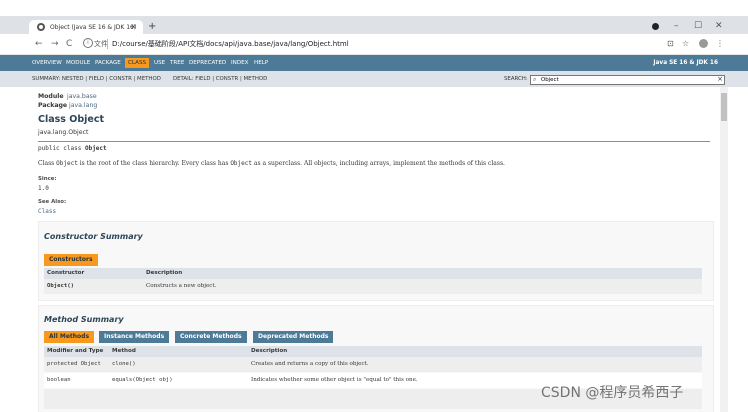 This screenshot has width=748, height=412. Describe the element at coordinates (152, 27) in the screenshot. I see `new-tab-icon: +` at that location.